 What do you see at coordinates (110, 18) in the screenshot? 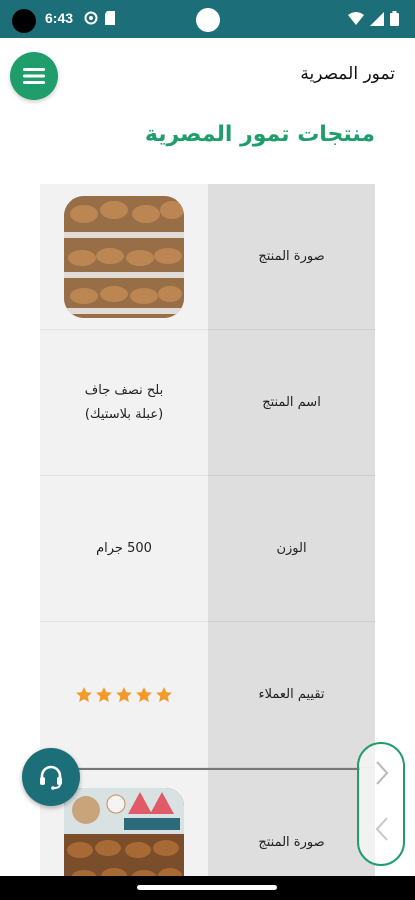
I see `sd-card-icon` at bounding box center [110, 18].